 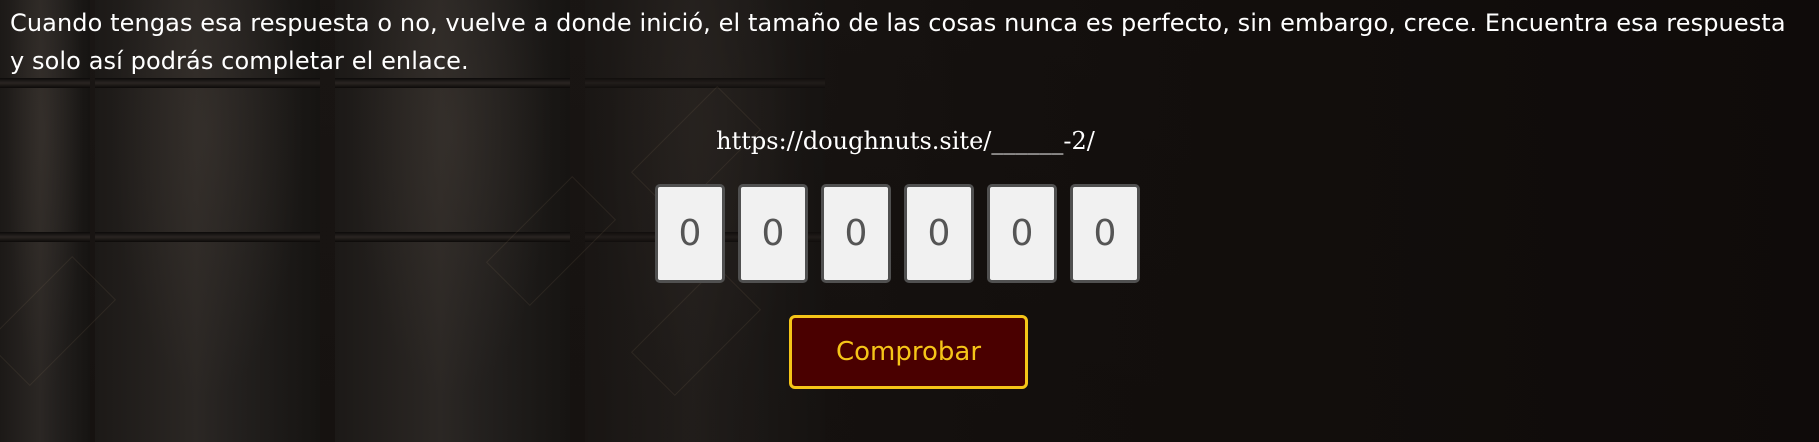 I want to click on url-template-text: https://doughnuts.site/______-2/, so click(x=905, y=141).